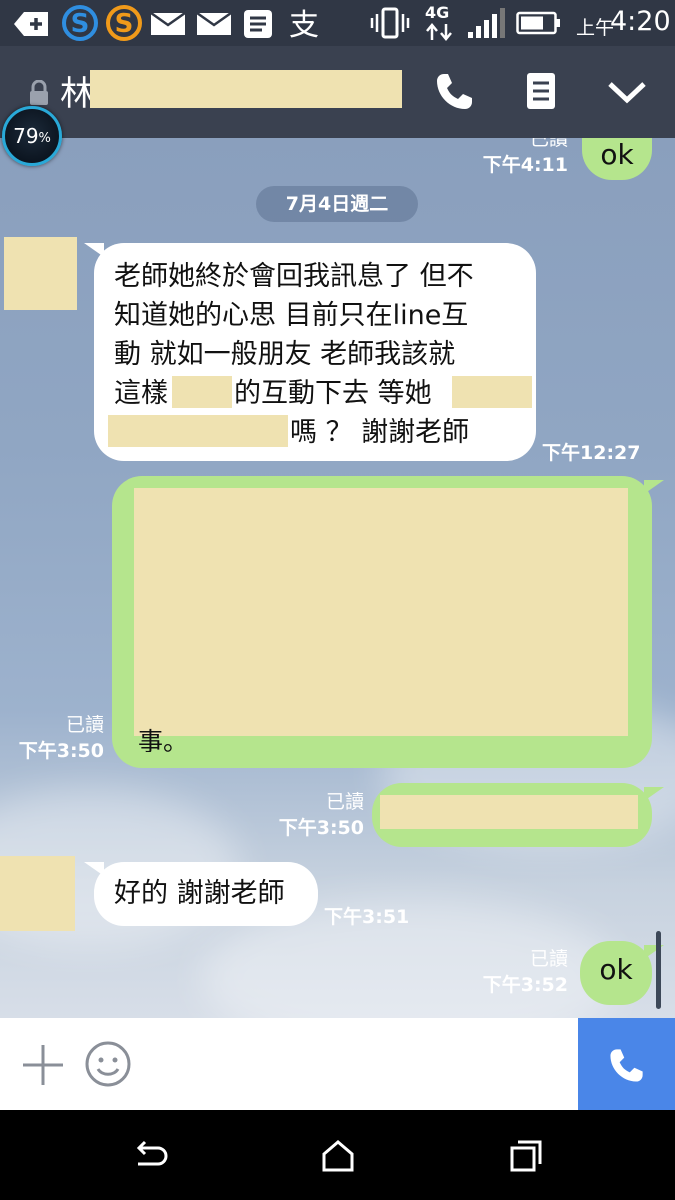 The image size is (675, 1200). I want to click on battery-widget: 79%, so click(32, 136).